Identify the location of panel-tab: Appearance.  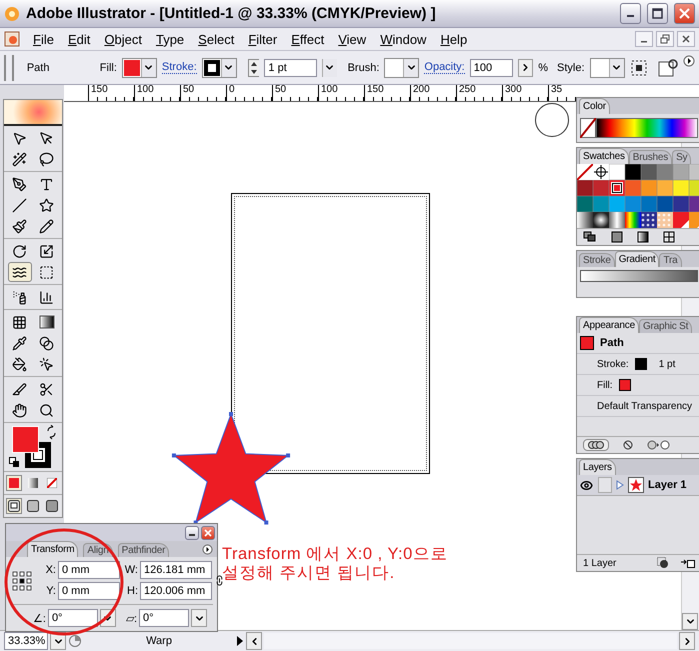
(609, 325).